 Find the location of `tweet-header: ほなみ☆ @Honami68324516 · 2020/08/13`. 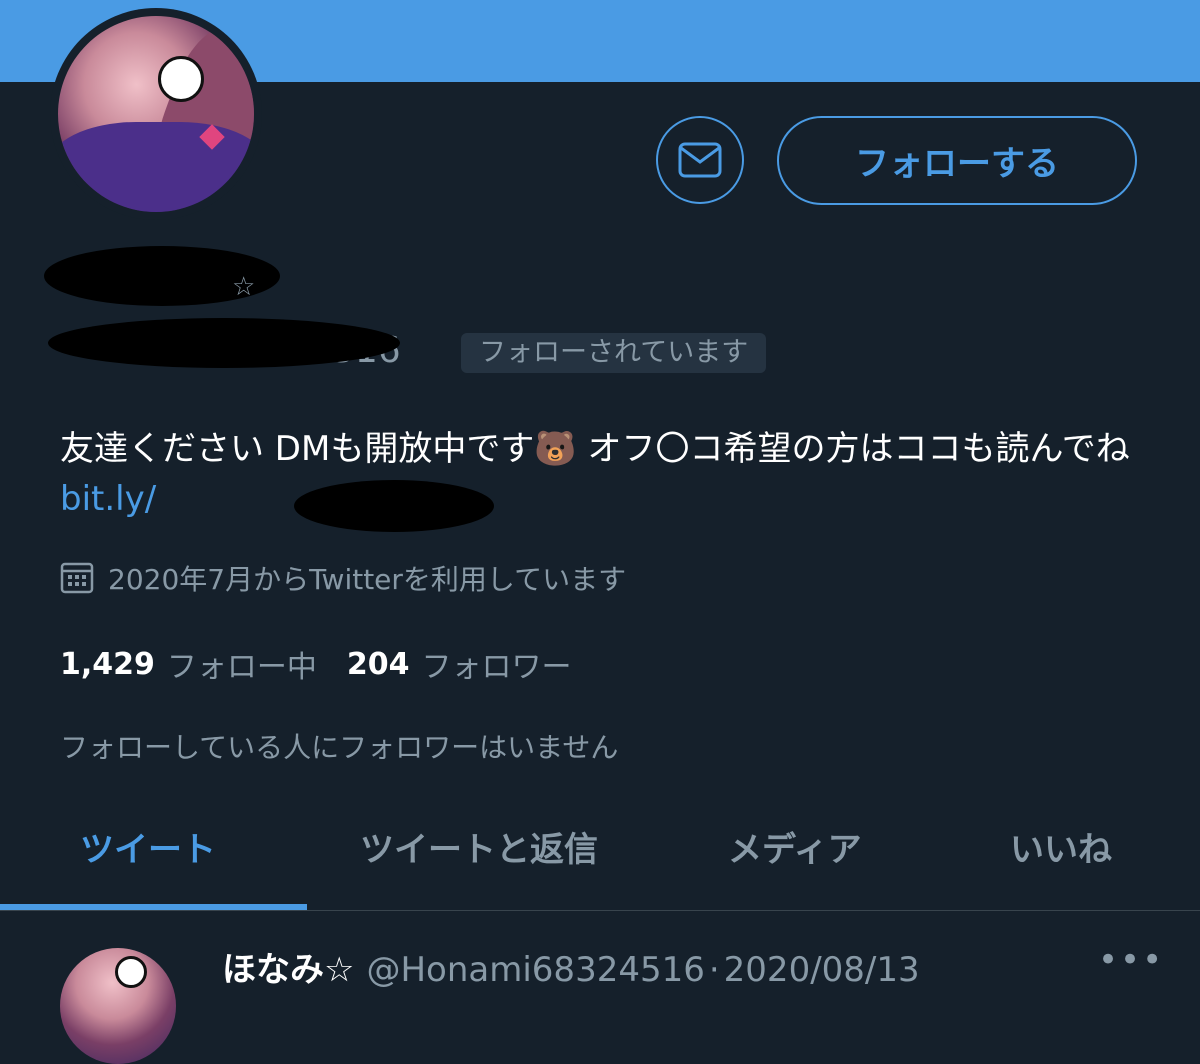

tweet-header: ほなみ☆ @Honami68324516 · 2020/08/13 is located at coordinates (571, 966).